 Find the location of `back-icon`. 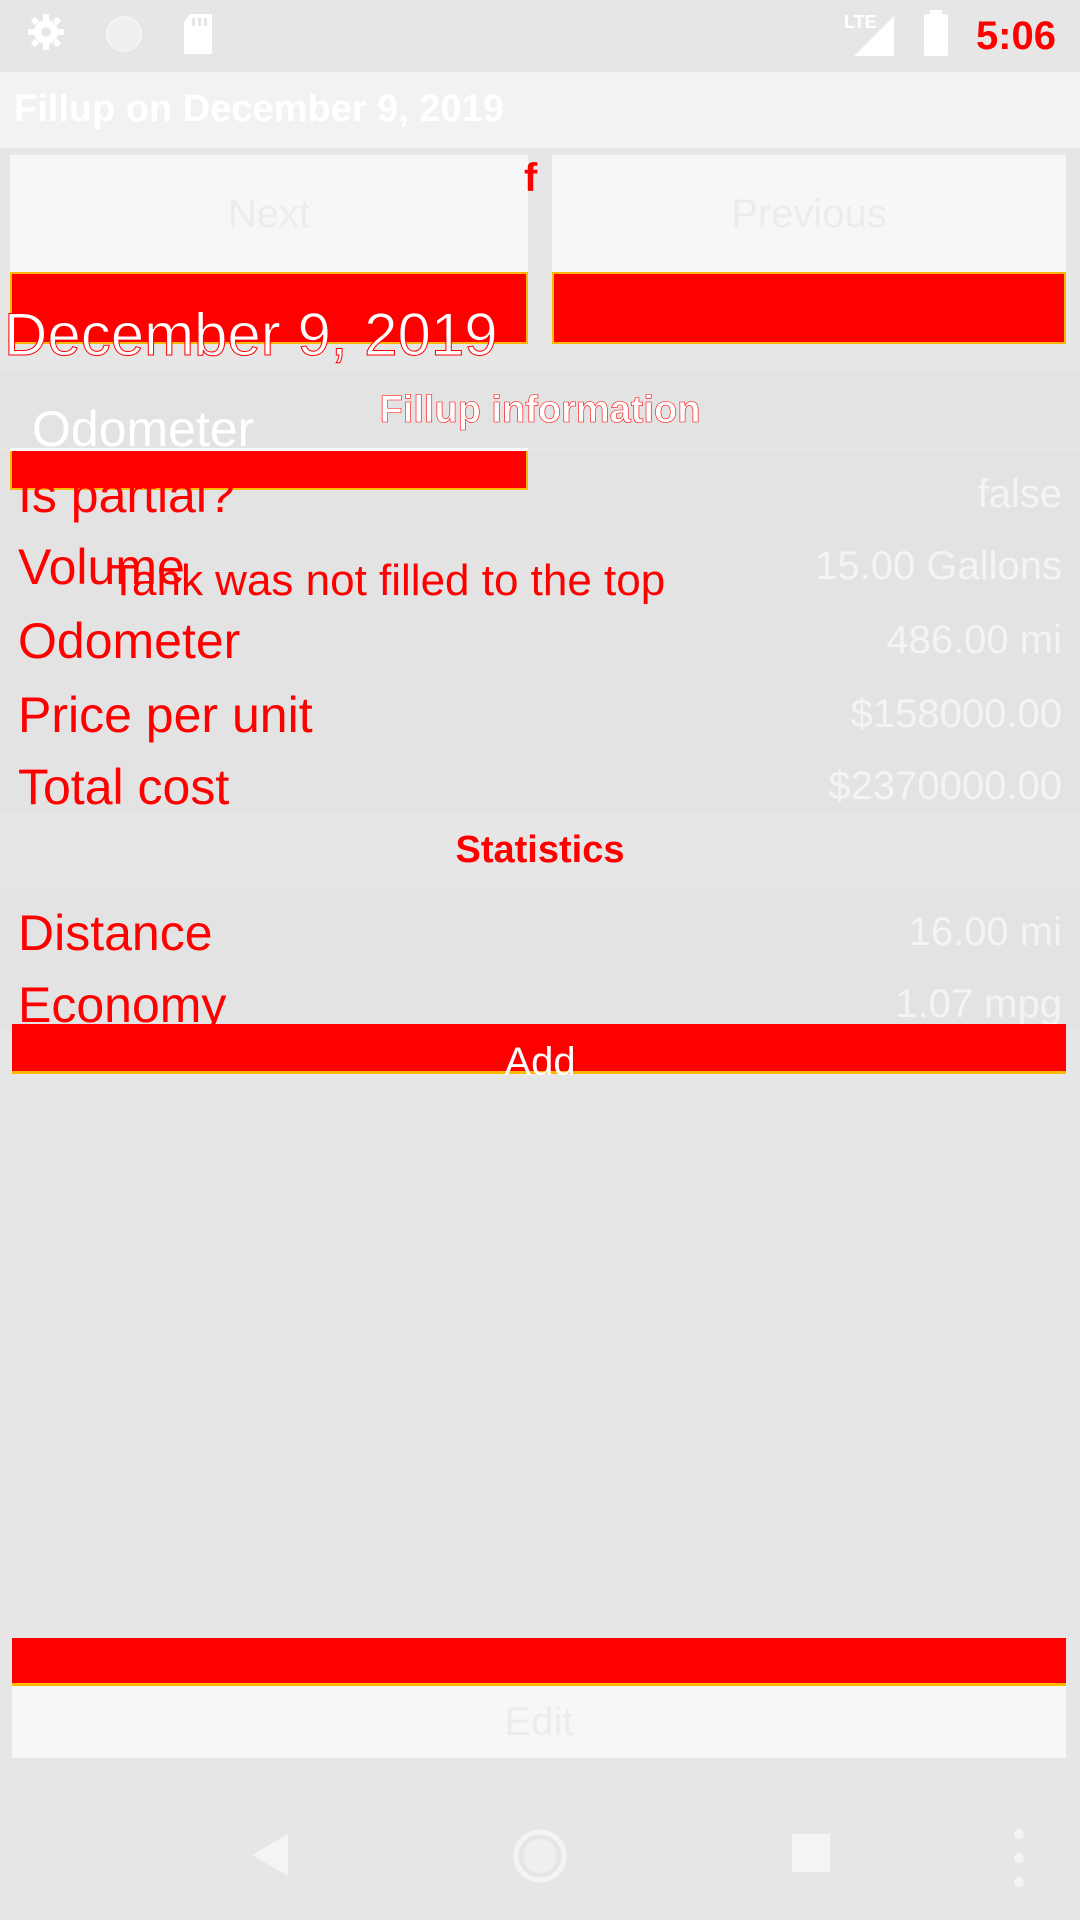

back-icon is located at coordinates (270, 1855).